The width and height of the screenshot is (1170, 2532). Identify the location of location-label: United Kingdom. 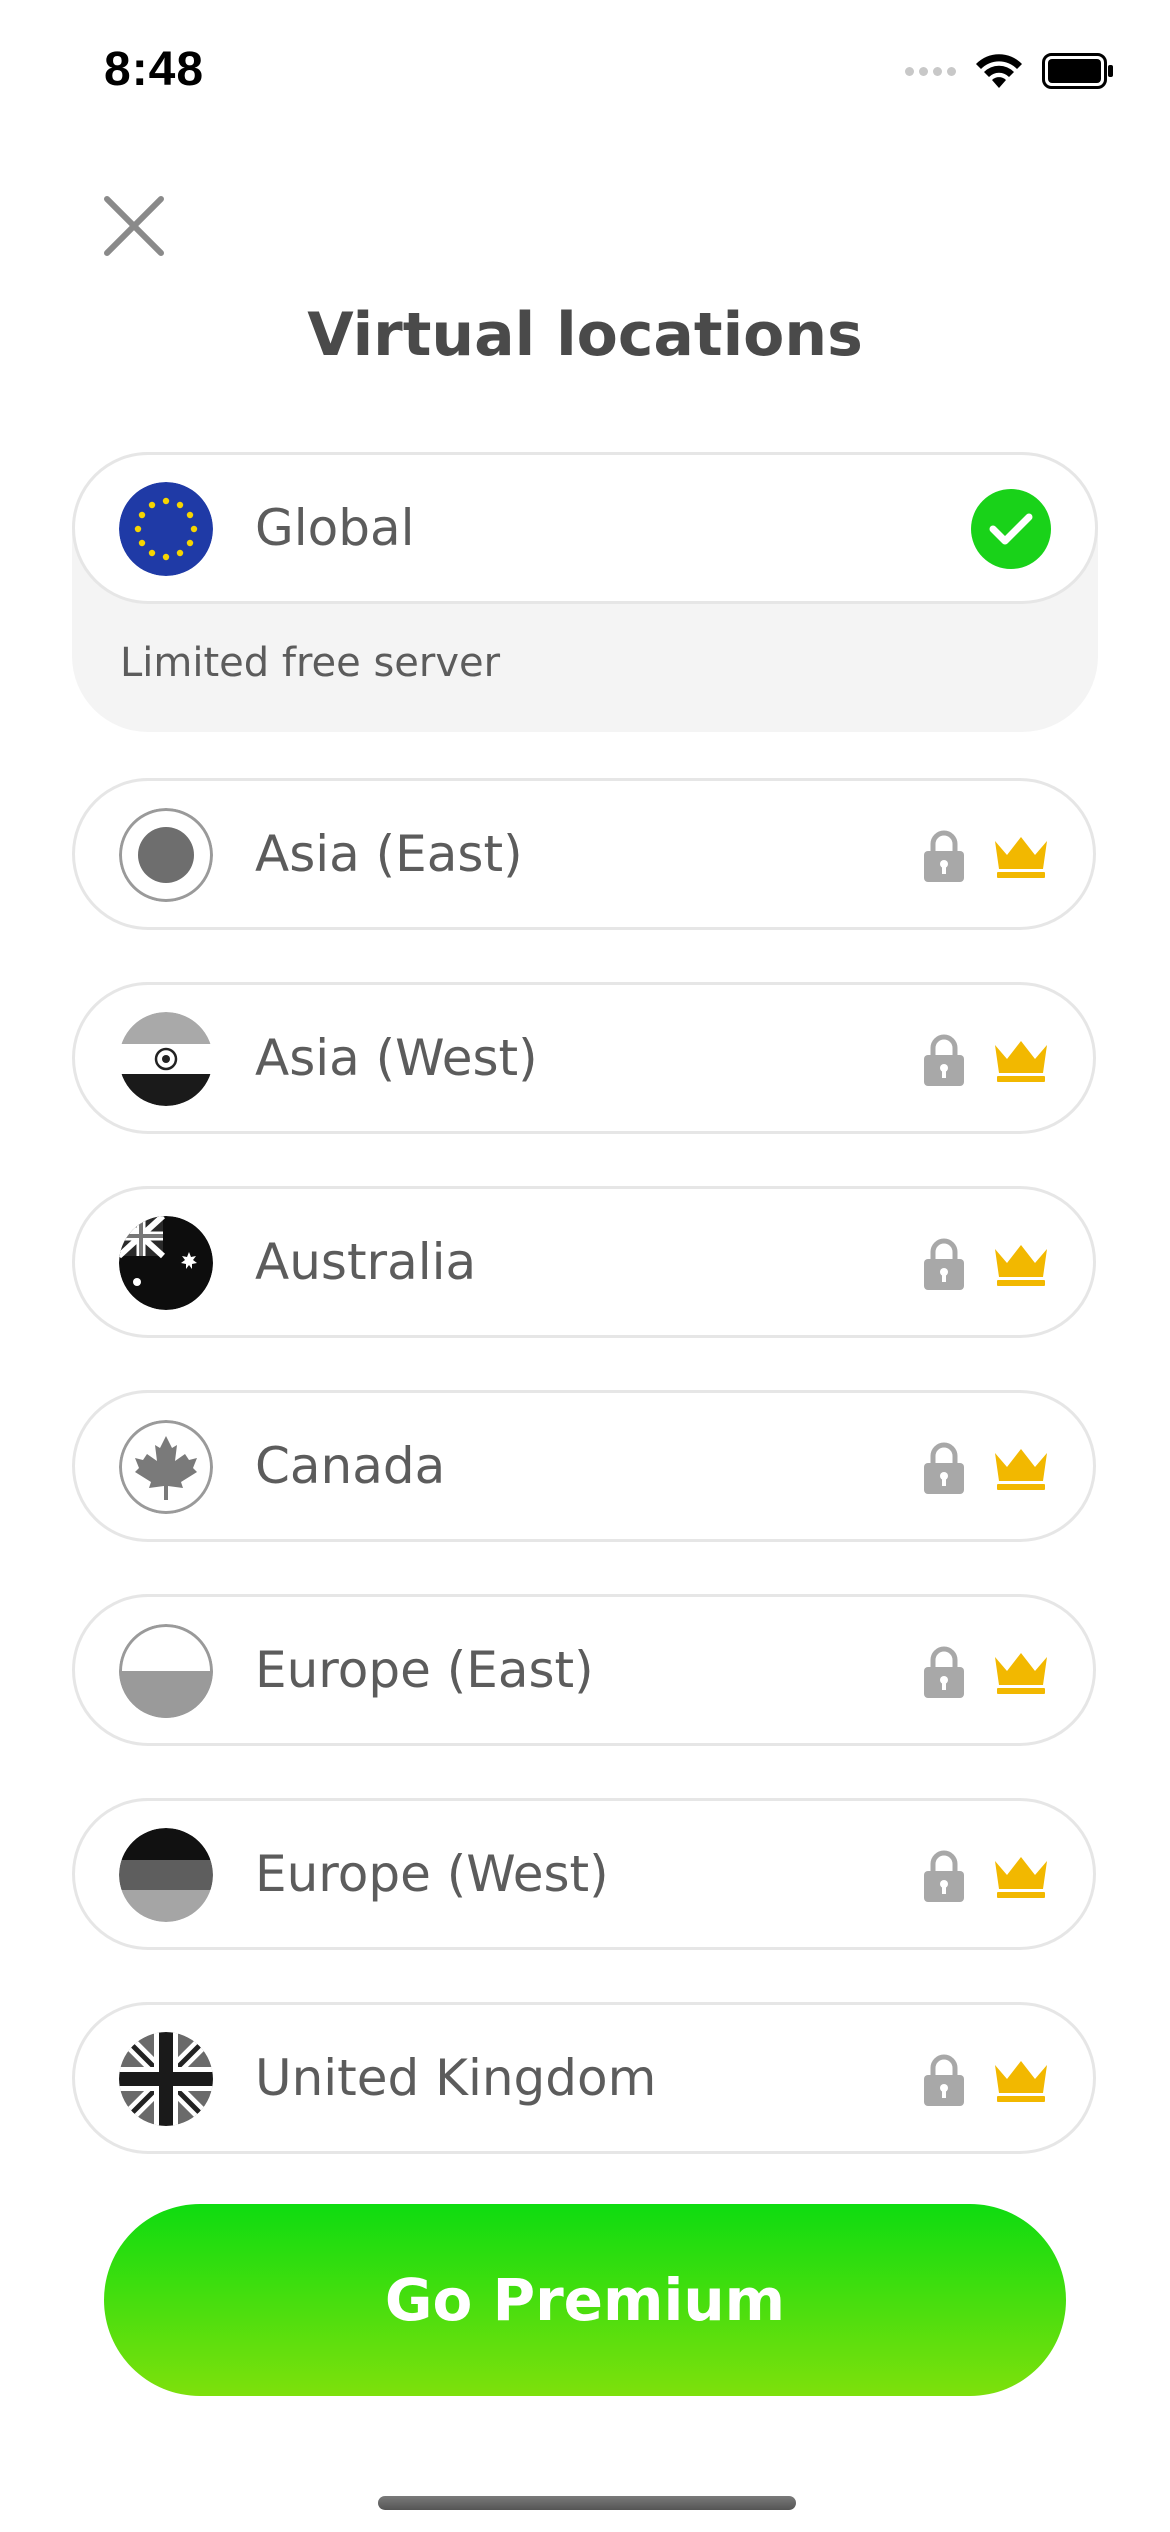
(456, 2078).